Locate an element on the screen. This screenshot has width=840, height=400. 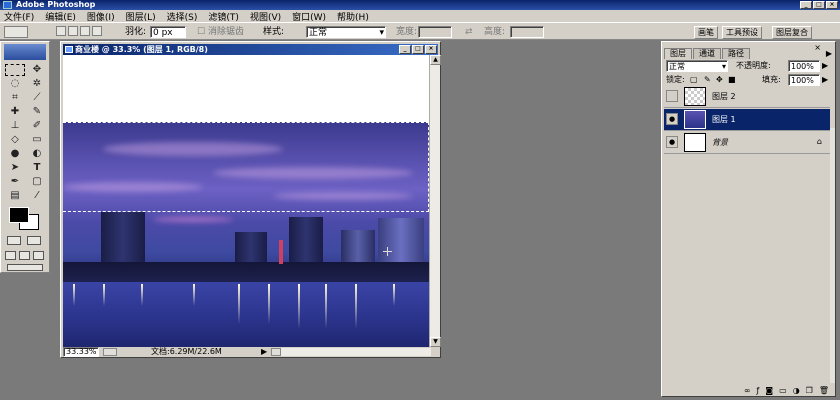
tab-layers: 图层 is located at coordinates (678, 53).